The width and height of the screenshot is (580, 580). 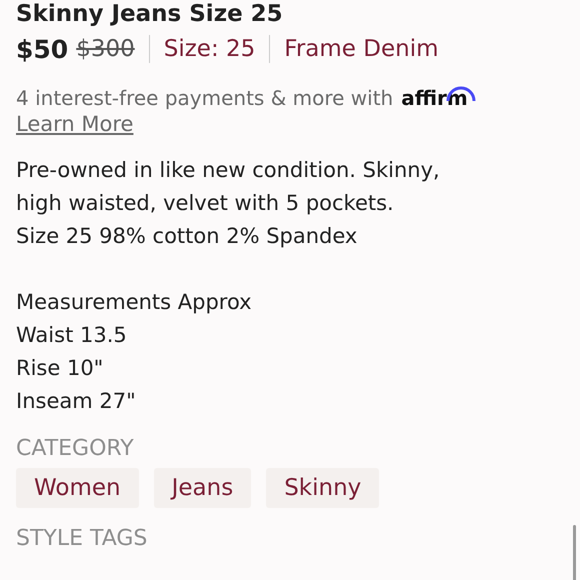 I want to click on section-heading: STYLE TAGS, so click(x=82, y=539).